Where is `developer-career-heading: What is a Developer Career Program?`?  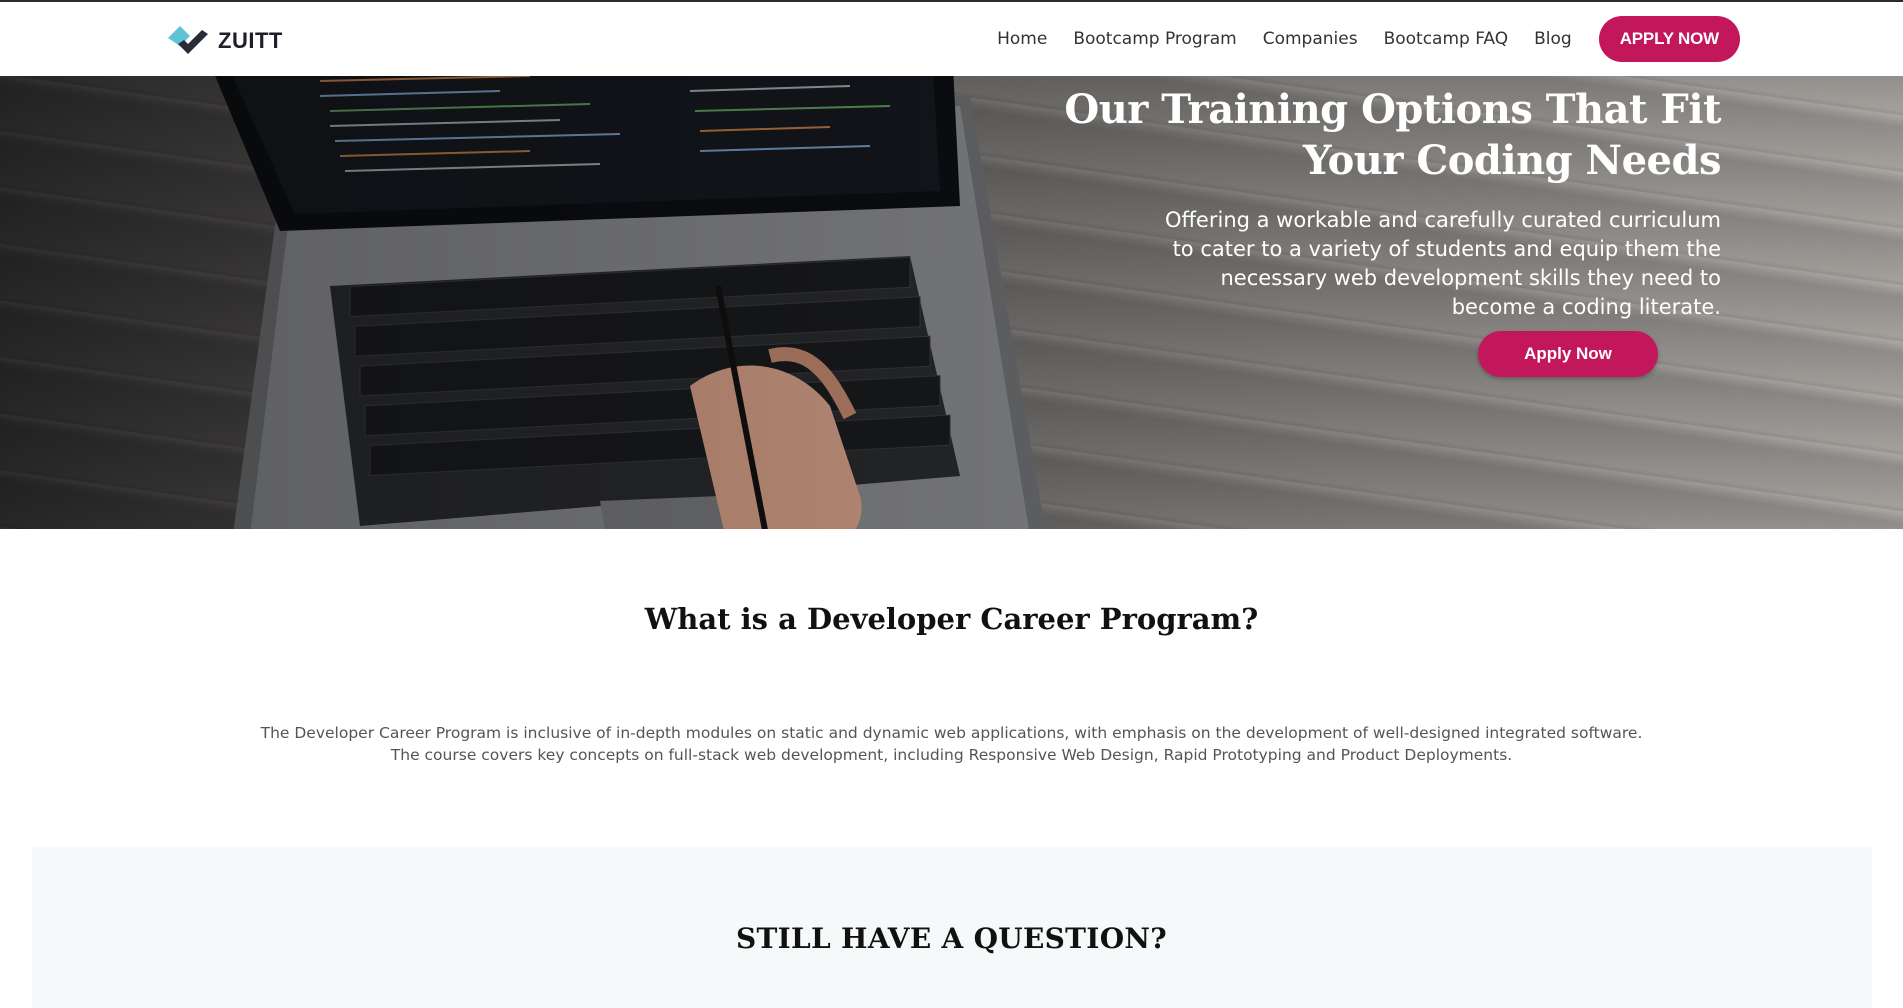 developer-career-heading: What is a Developer Career Program? is located at coordinates (951, 619).